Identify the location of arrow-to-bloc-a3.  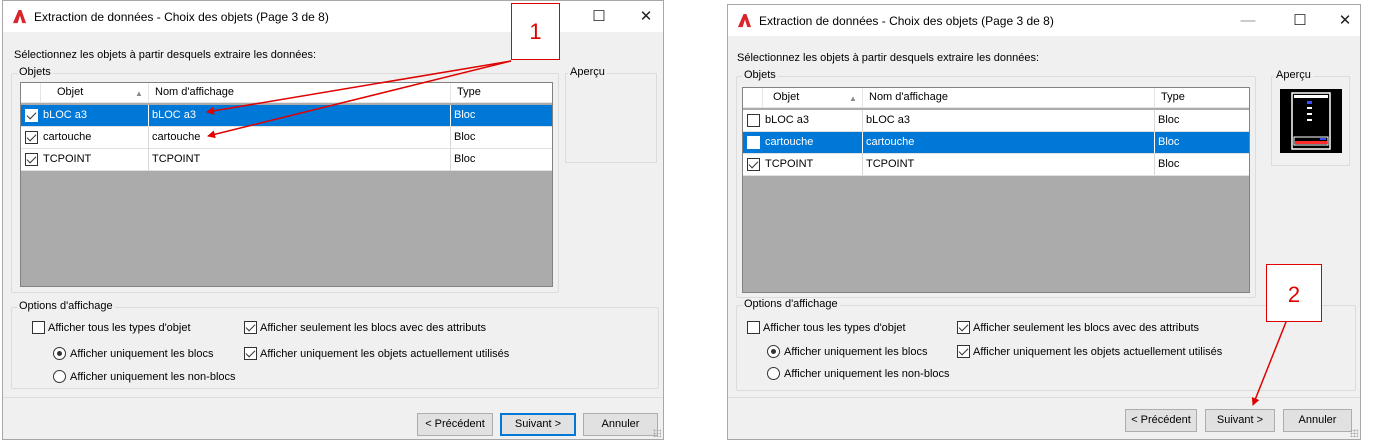
(359, 87).